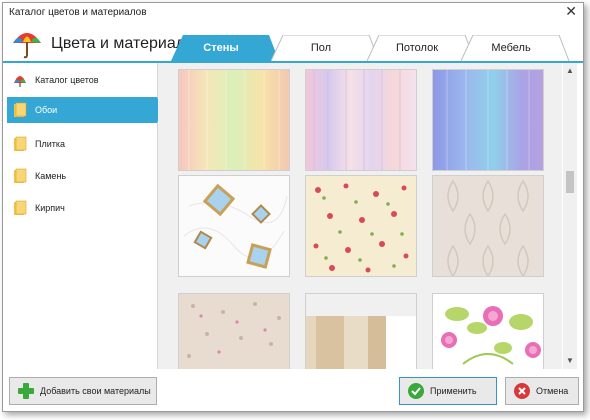  I want to click on sidebar-item-brick: Кирпич, so click(82, 208).